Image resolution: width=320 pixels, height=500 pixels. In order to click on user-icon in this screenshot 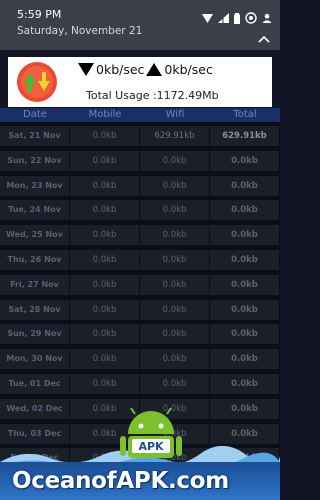, I will do `click(267, 18)`.